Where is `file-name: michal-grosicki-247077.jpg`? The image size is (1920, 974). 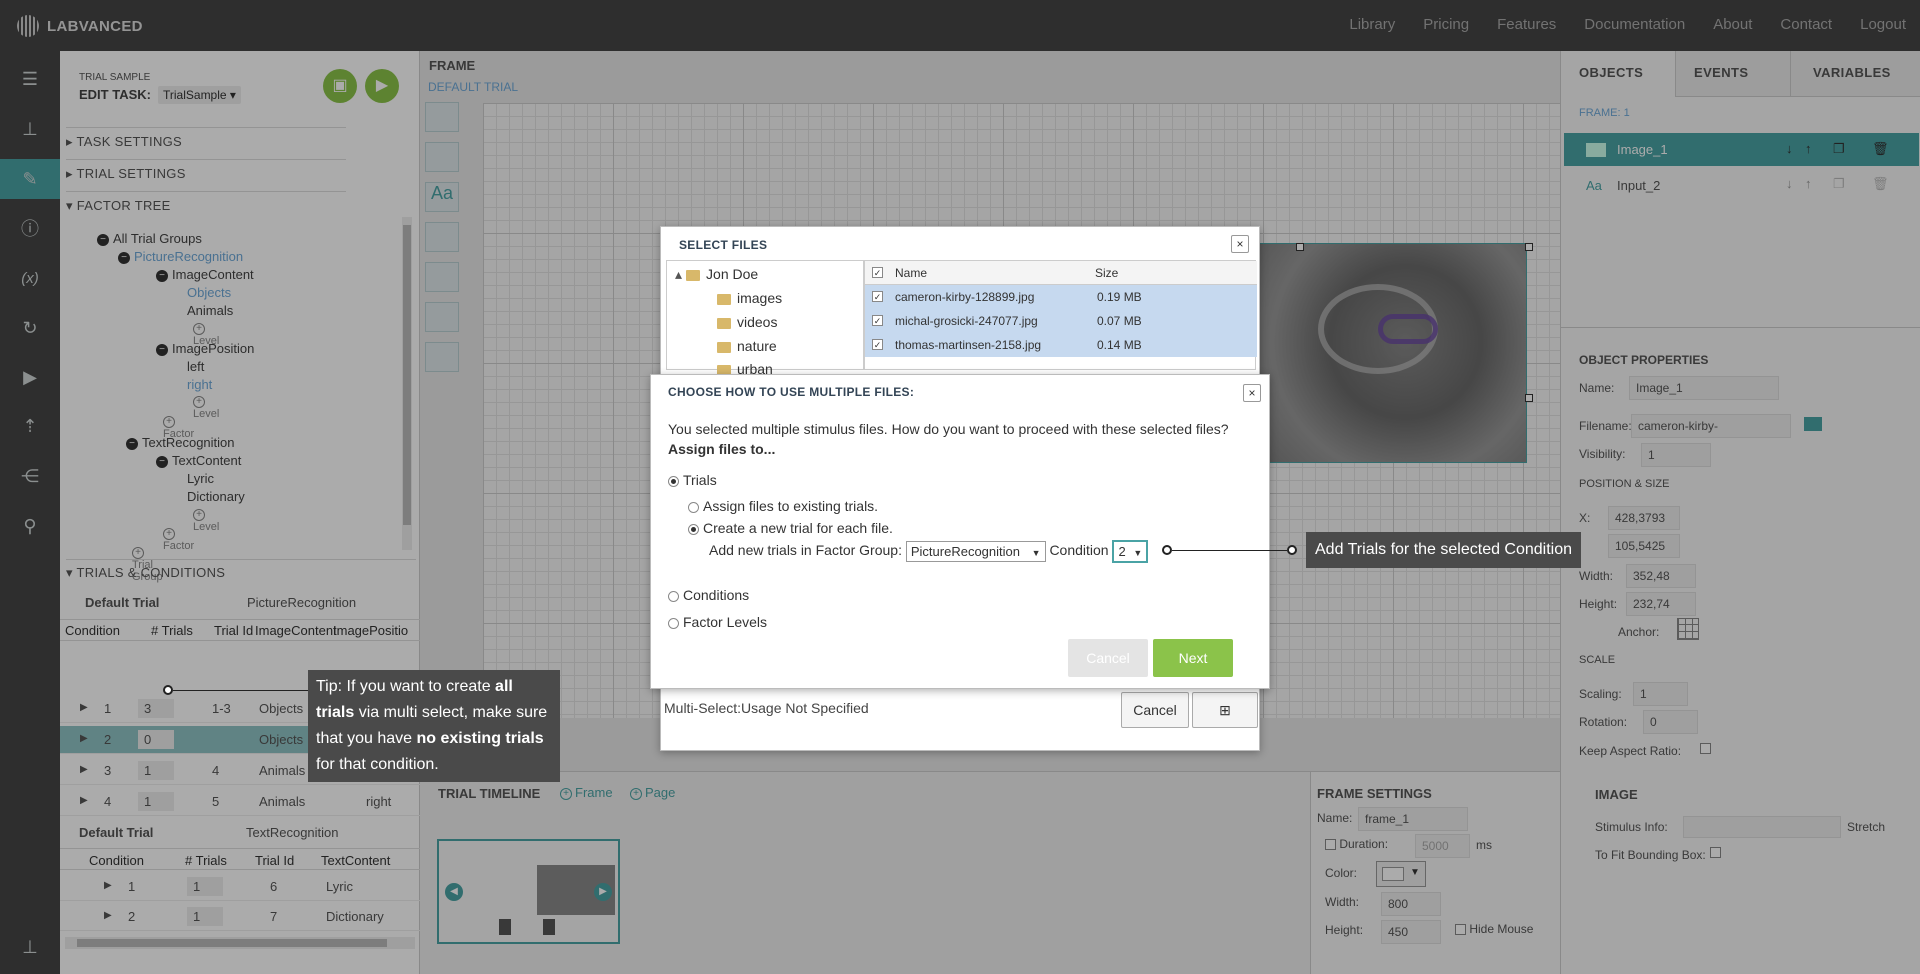
file-name: michal-grosicki-247077.jpg is located at coordinates (966, 321).